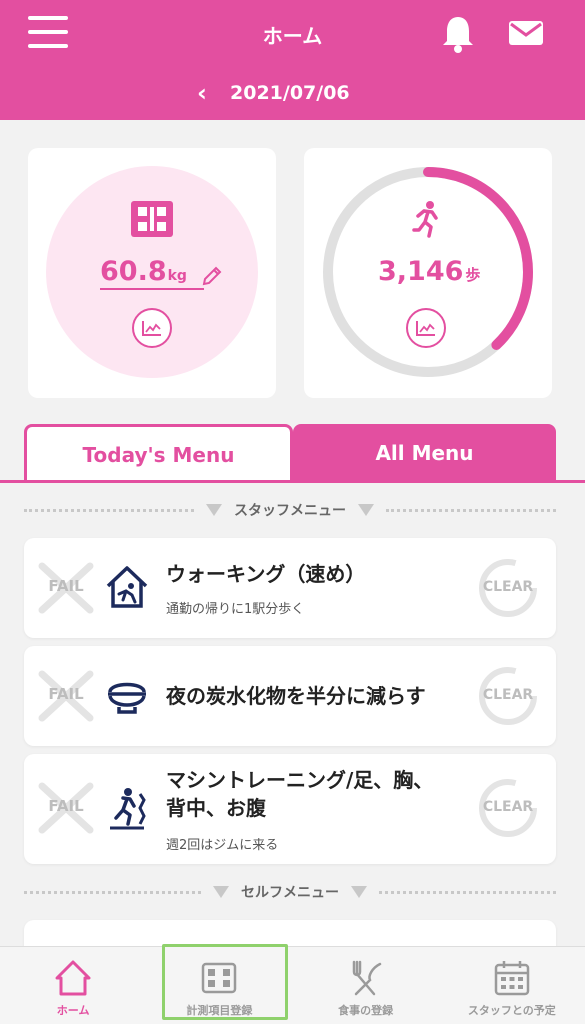 The width and height of the screenshot is (585, 1024). Describe the element at coordinates (292, 985) in the screenshot. I see `bottom-nav: ホーム 計測項目登録 食事の登録 スタッフとの予定` at that location.